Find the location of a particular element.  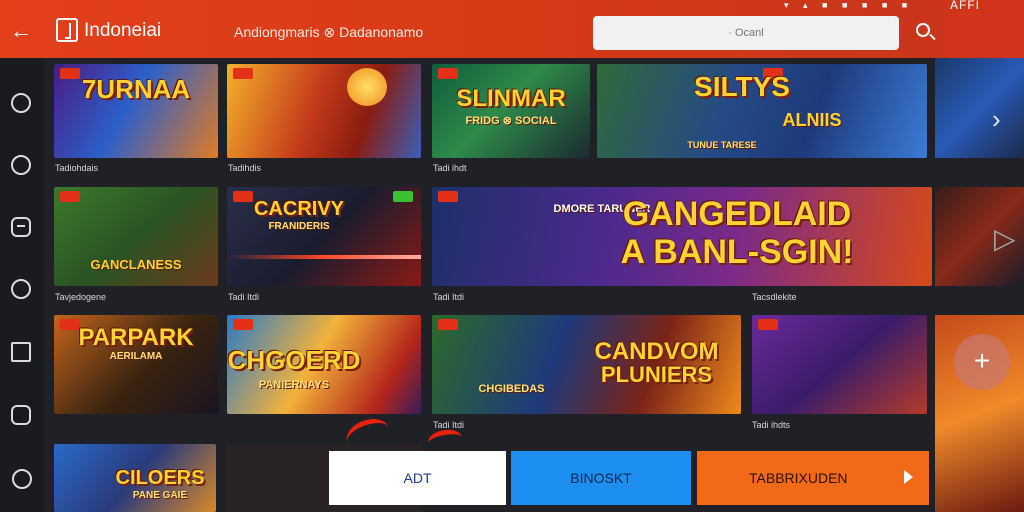

game-card-title: GANGEDLAID is located at coordinates (737, 214).